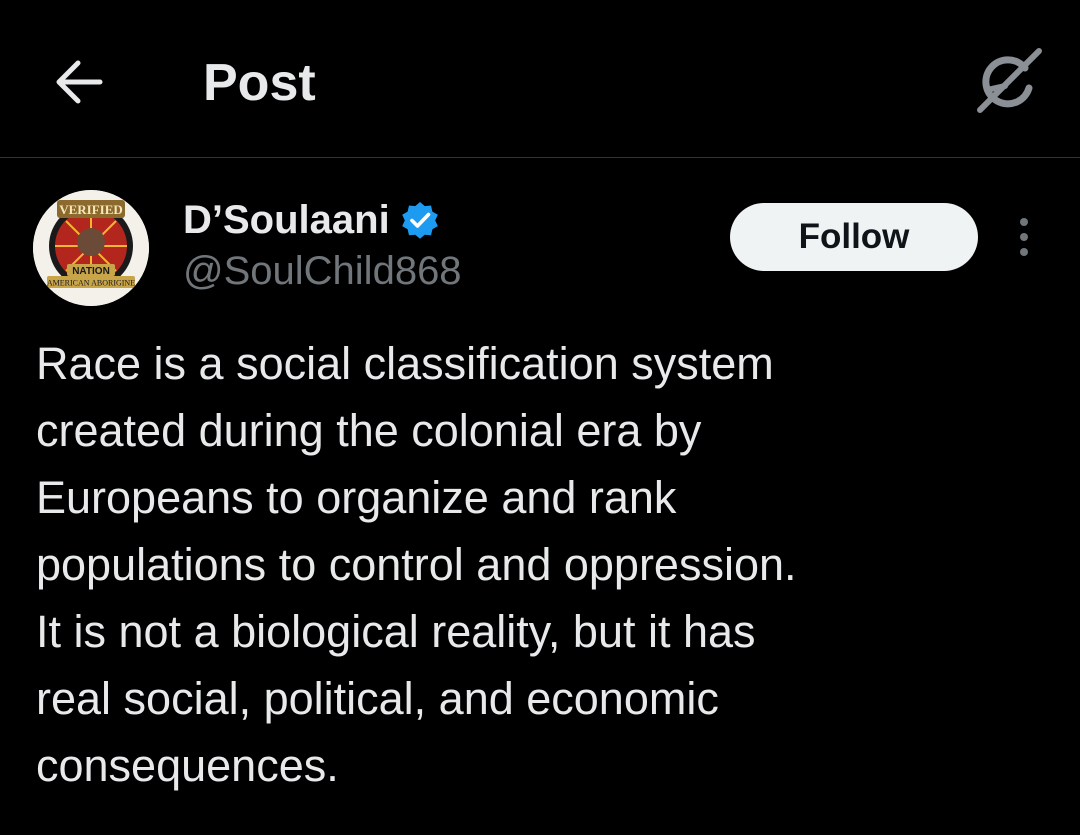  I want to click on arrow-left-icon, so click(79, 82).